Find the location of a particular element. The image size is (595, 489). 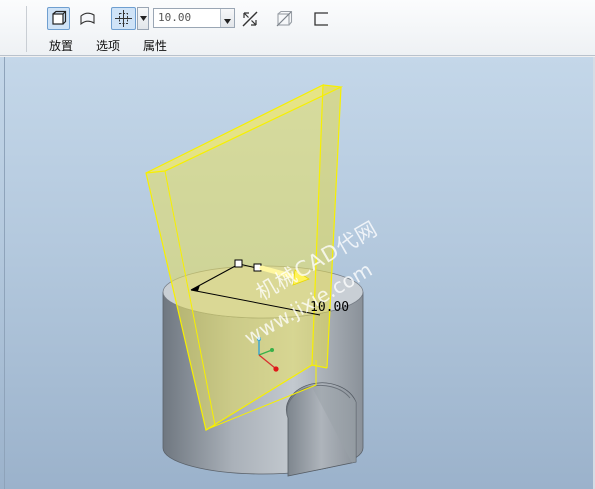

solid-extrude-icon is located at coordinates (58, 18).